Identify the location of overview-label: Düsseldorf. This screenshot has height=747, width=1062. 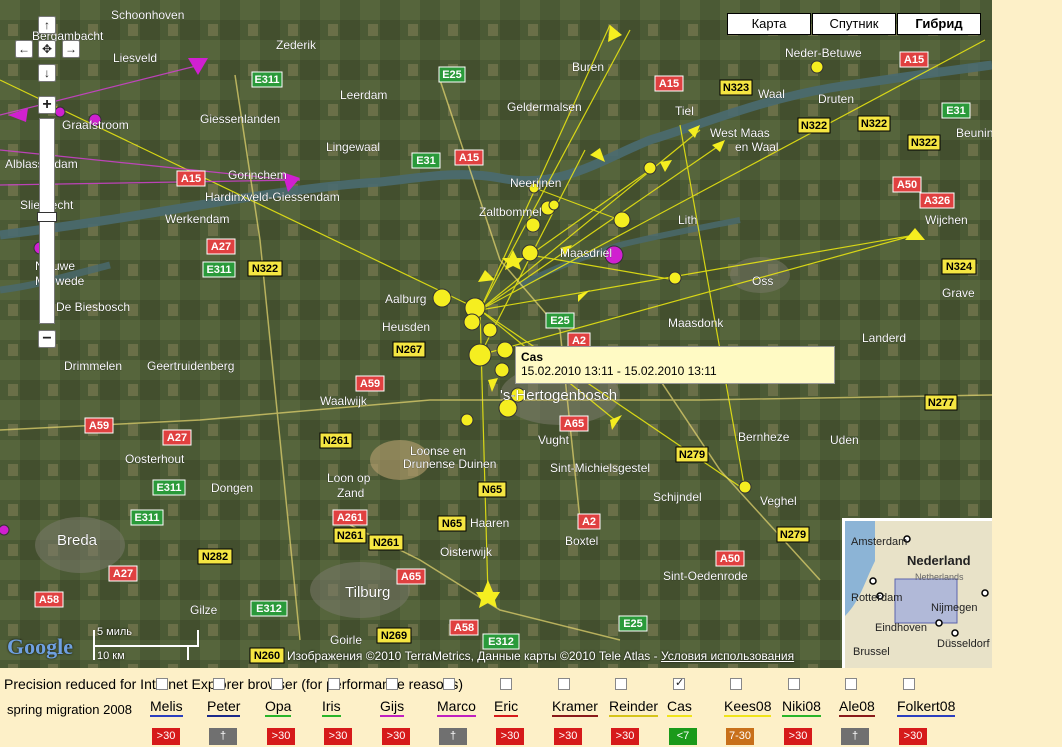
(964, 644).